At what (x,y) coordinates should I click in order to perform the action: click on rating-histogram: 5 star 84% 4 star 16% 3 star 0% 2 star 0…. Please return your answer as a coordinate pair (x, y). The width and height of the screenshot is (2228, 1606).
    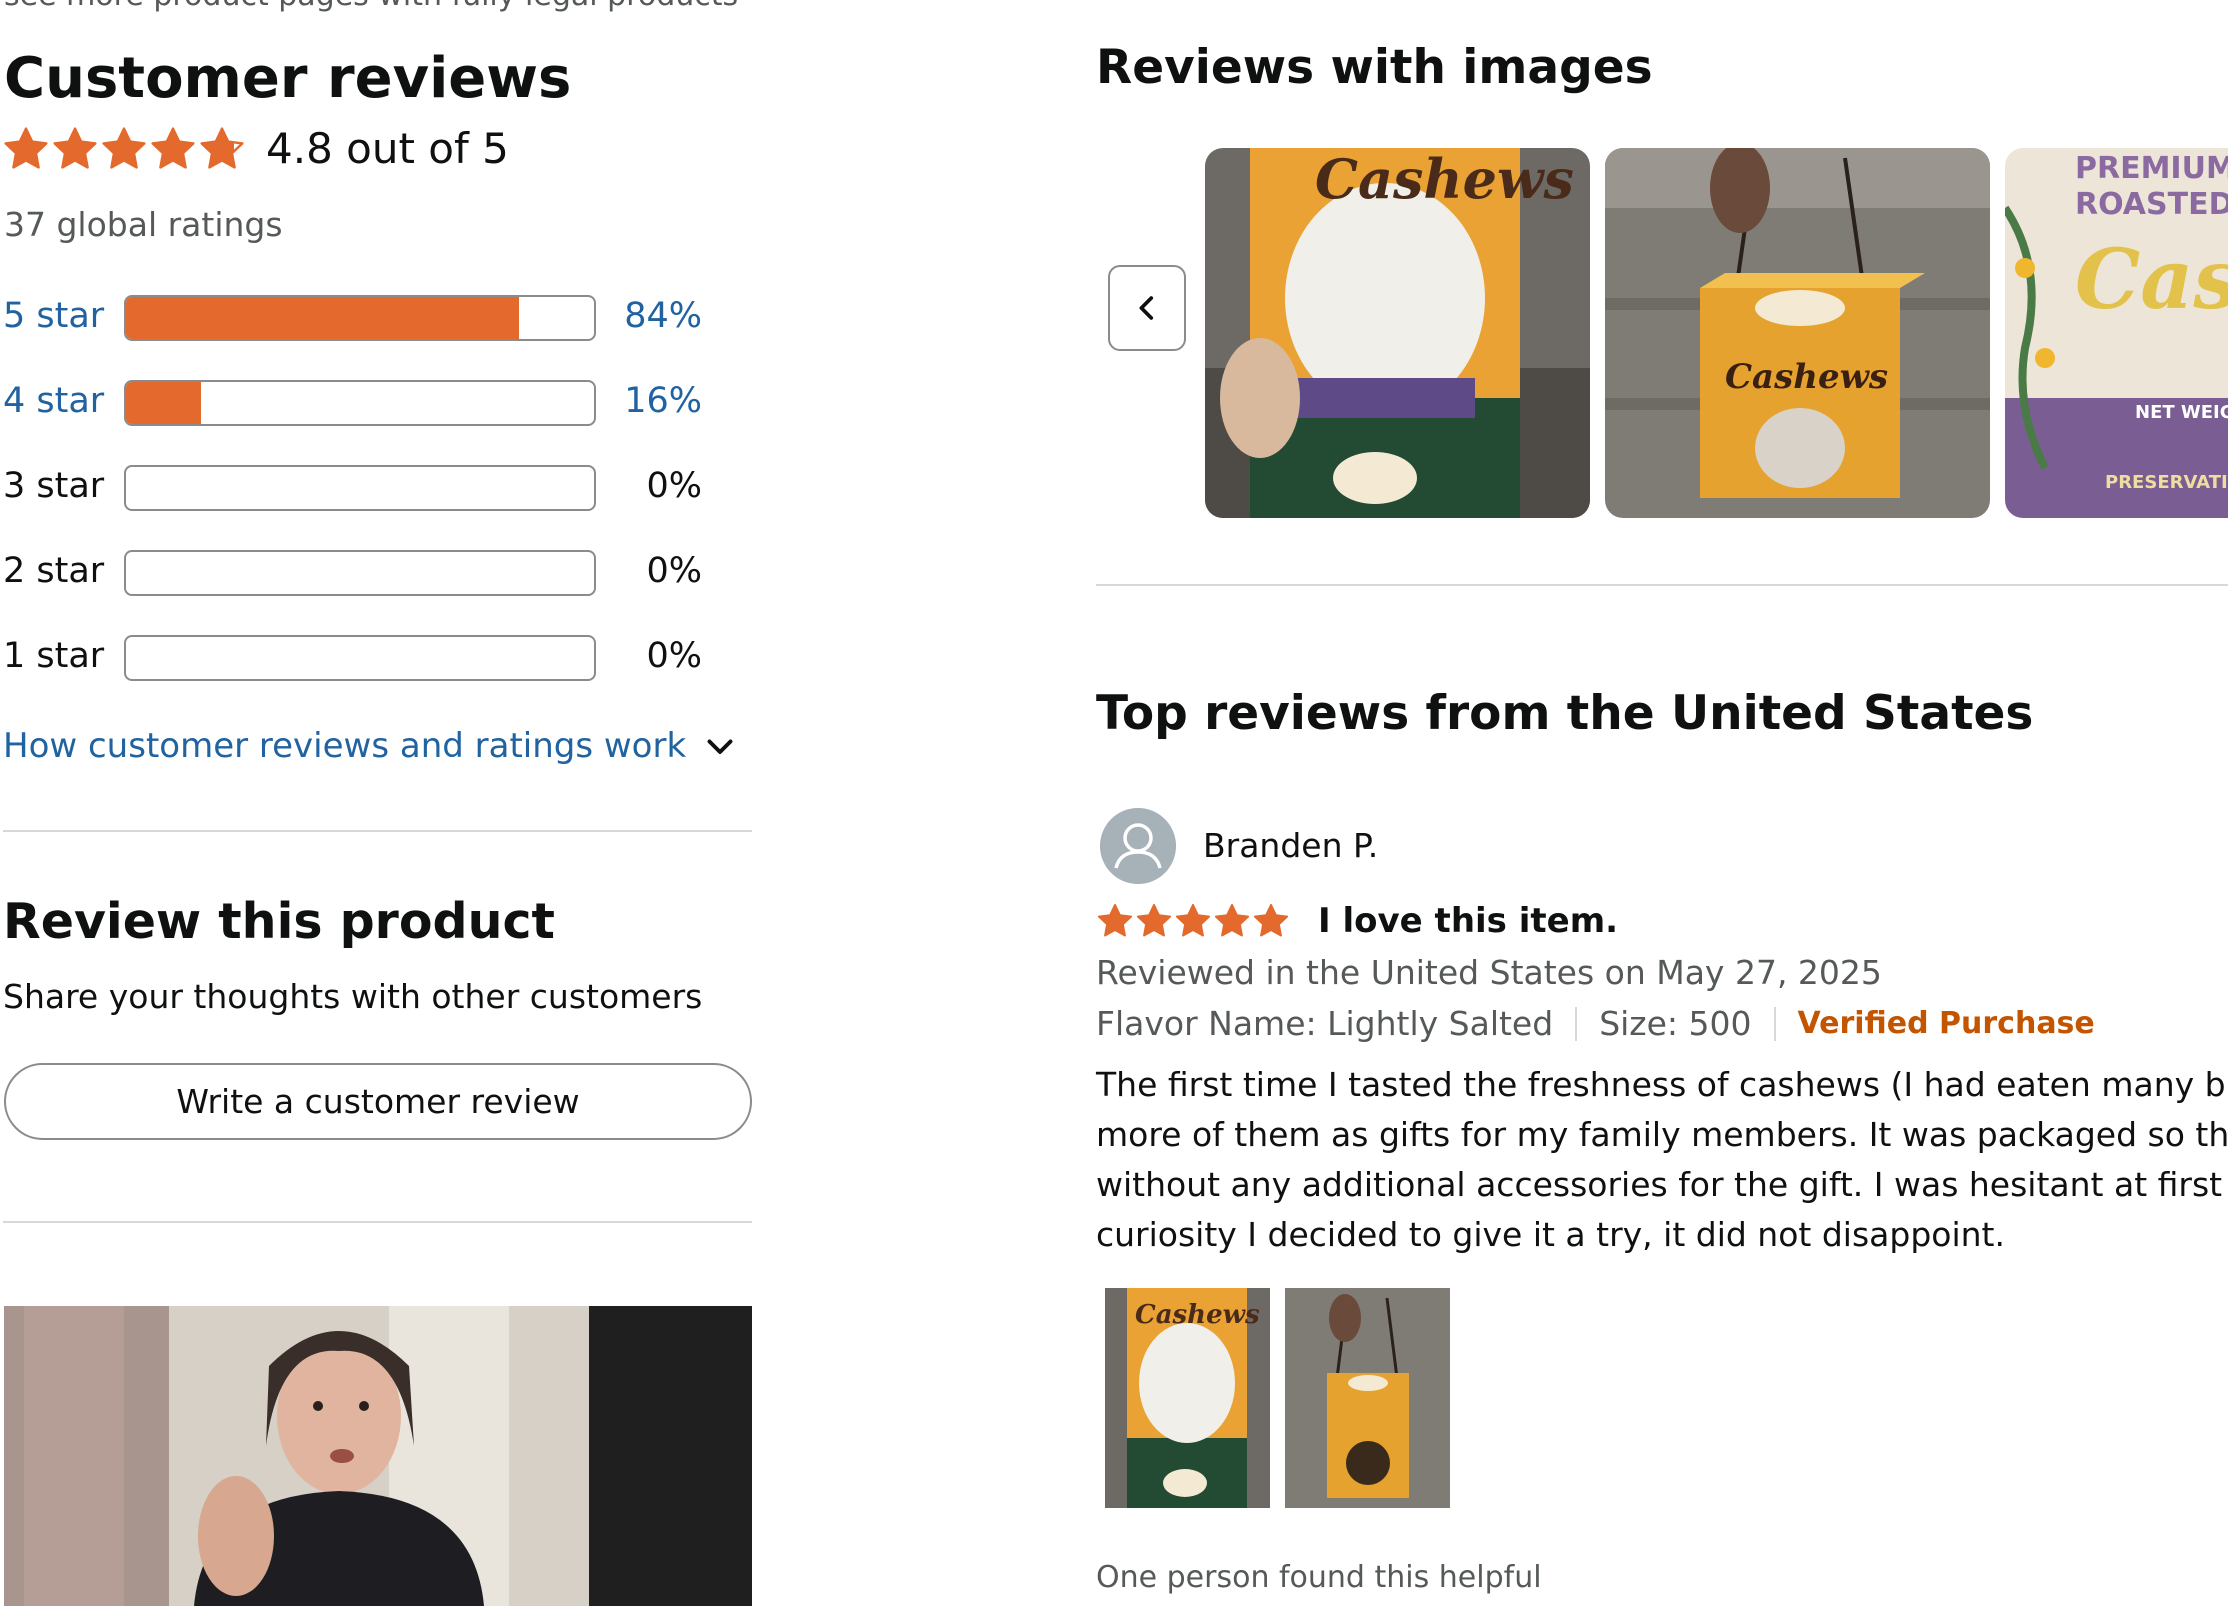
    Looking at the image, I should click on (360, 490).